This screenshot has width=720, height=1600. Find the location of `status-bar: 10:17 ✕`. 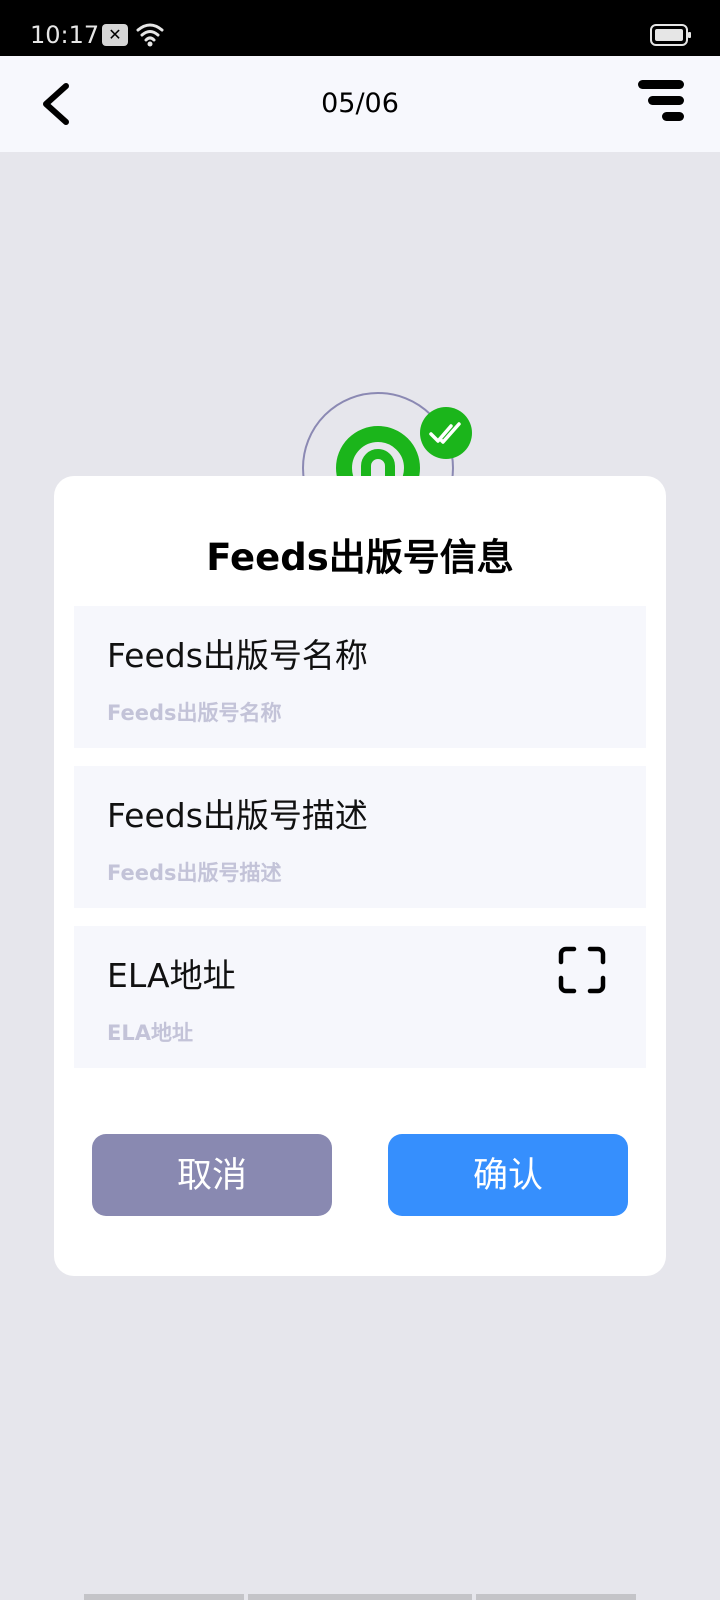

status-bar: 10:17 ✕ is located at coordinates (360, 28).